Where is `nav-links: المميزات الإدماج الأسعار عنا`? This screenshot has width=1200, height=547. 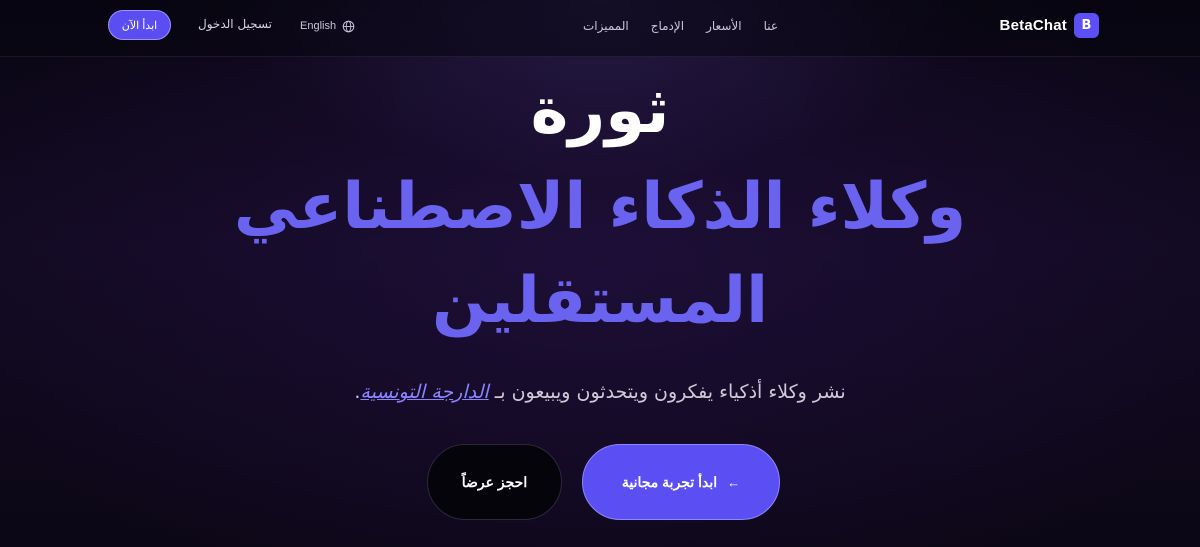
nav-links: المميزات الإدماج الأسعار عنا is located at coordinates (680, 26).